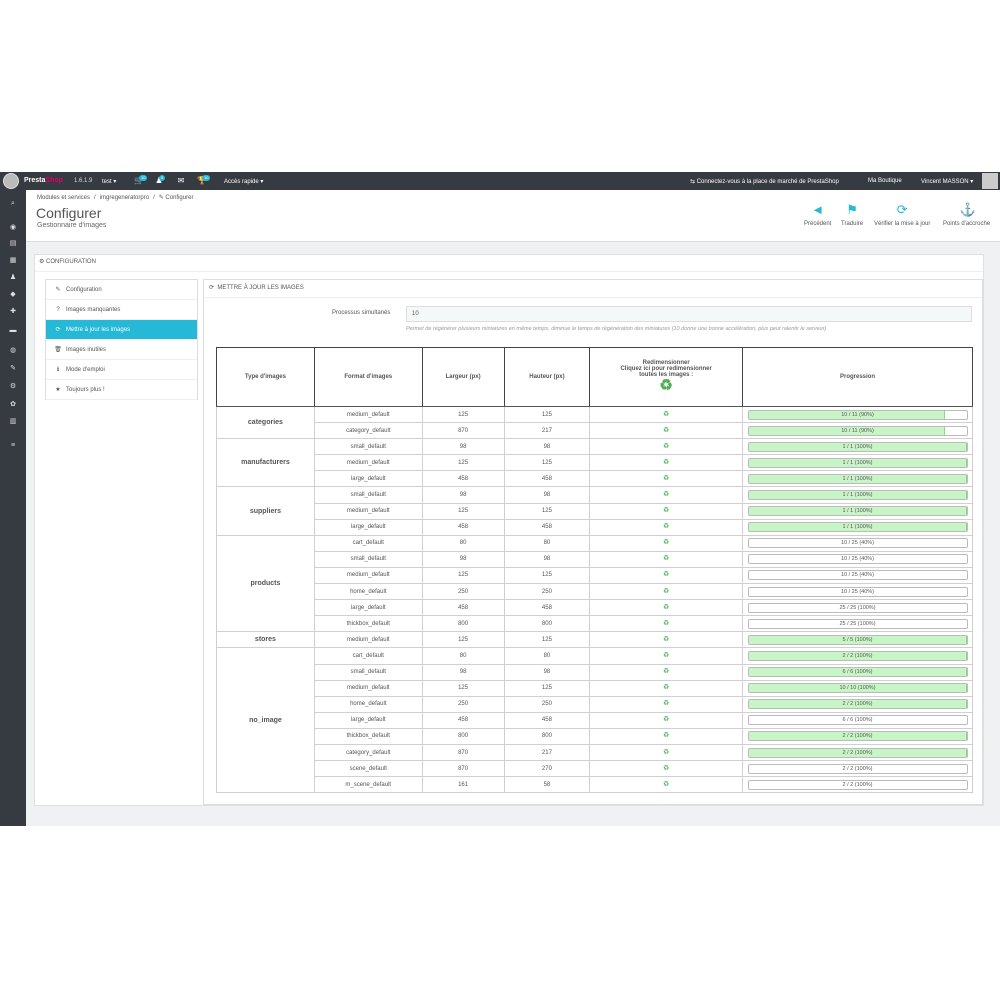  Describe the element at coordinates (463, 447) in the screenshot. I see `width-cell: 98` at that location.